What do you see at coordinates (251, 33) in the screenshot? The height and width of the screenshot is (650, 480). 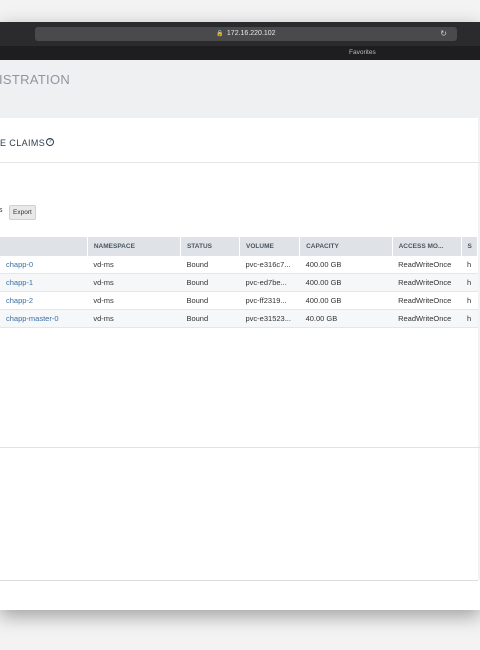 I see `url-text: 172.16.220.102` at bounding box center [251, 33].